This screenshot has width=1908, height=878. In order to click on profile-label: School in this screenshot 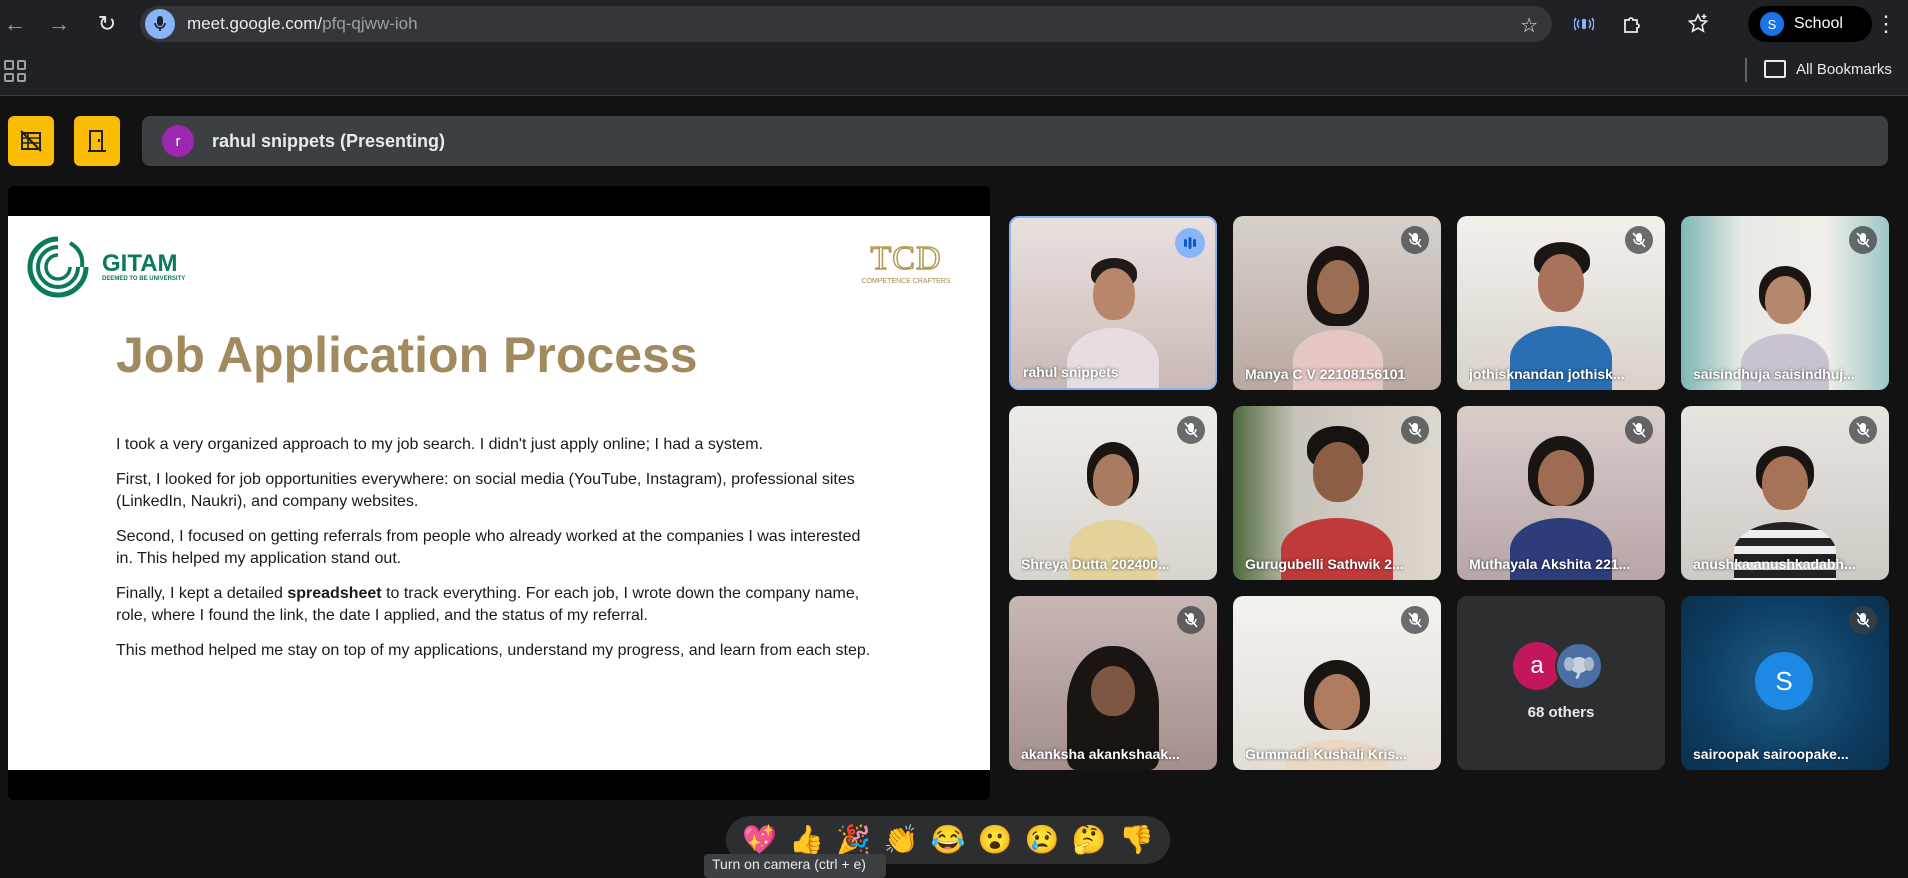, I will do `click(1818, 23)`.